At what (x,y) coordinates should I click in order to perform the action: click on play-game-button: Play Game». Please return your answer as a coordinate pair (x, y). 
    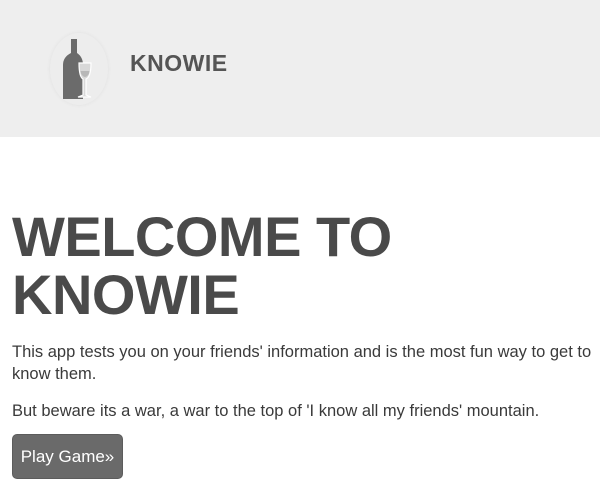
    Looking at the image, I should click on (67, 456).